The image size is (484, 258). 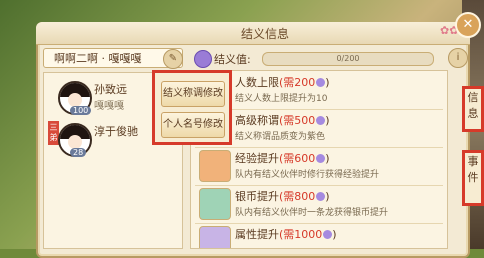 I want to click on upgrade-item: 属性提升(需1000), so click(x=319, y=235).